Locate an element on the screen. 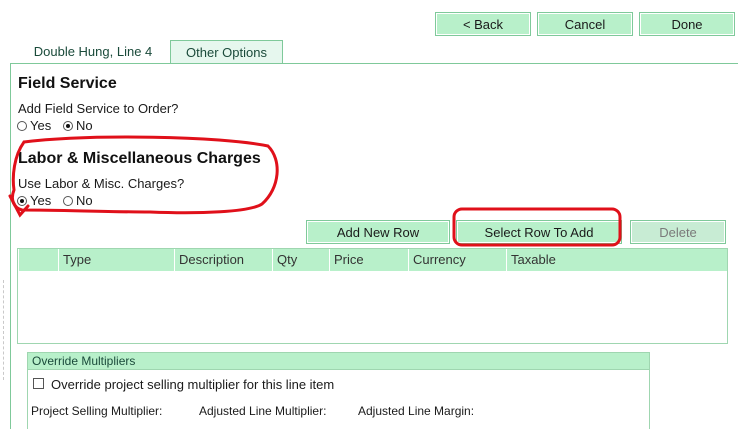 This screenshot has height=429, width=738. red-annotation-box-select-row is located at coordinates (537, 227).